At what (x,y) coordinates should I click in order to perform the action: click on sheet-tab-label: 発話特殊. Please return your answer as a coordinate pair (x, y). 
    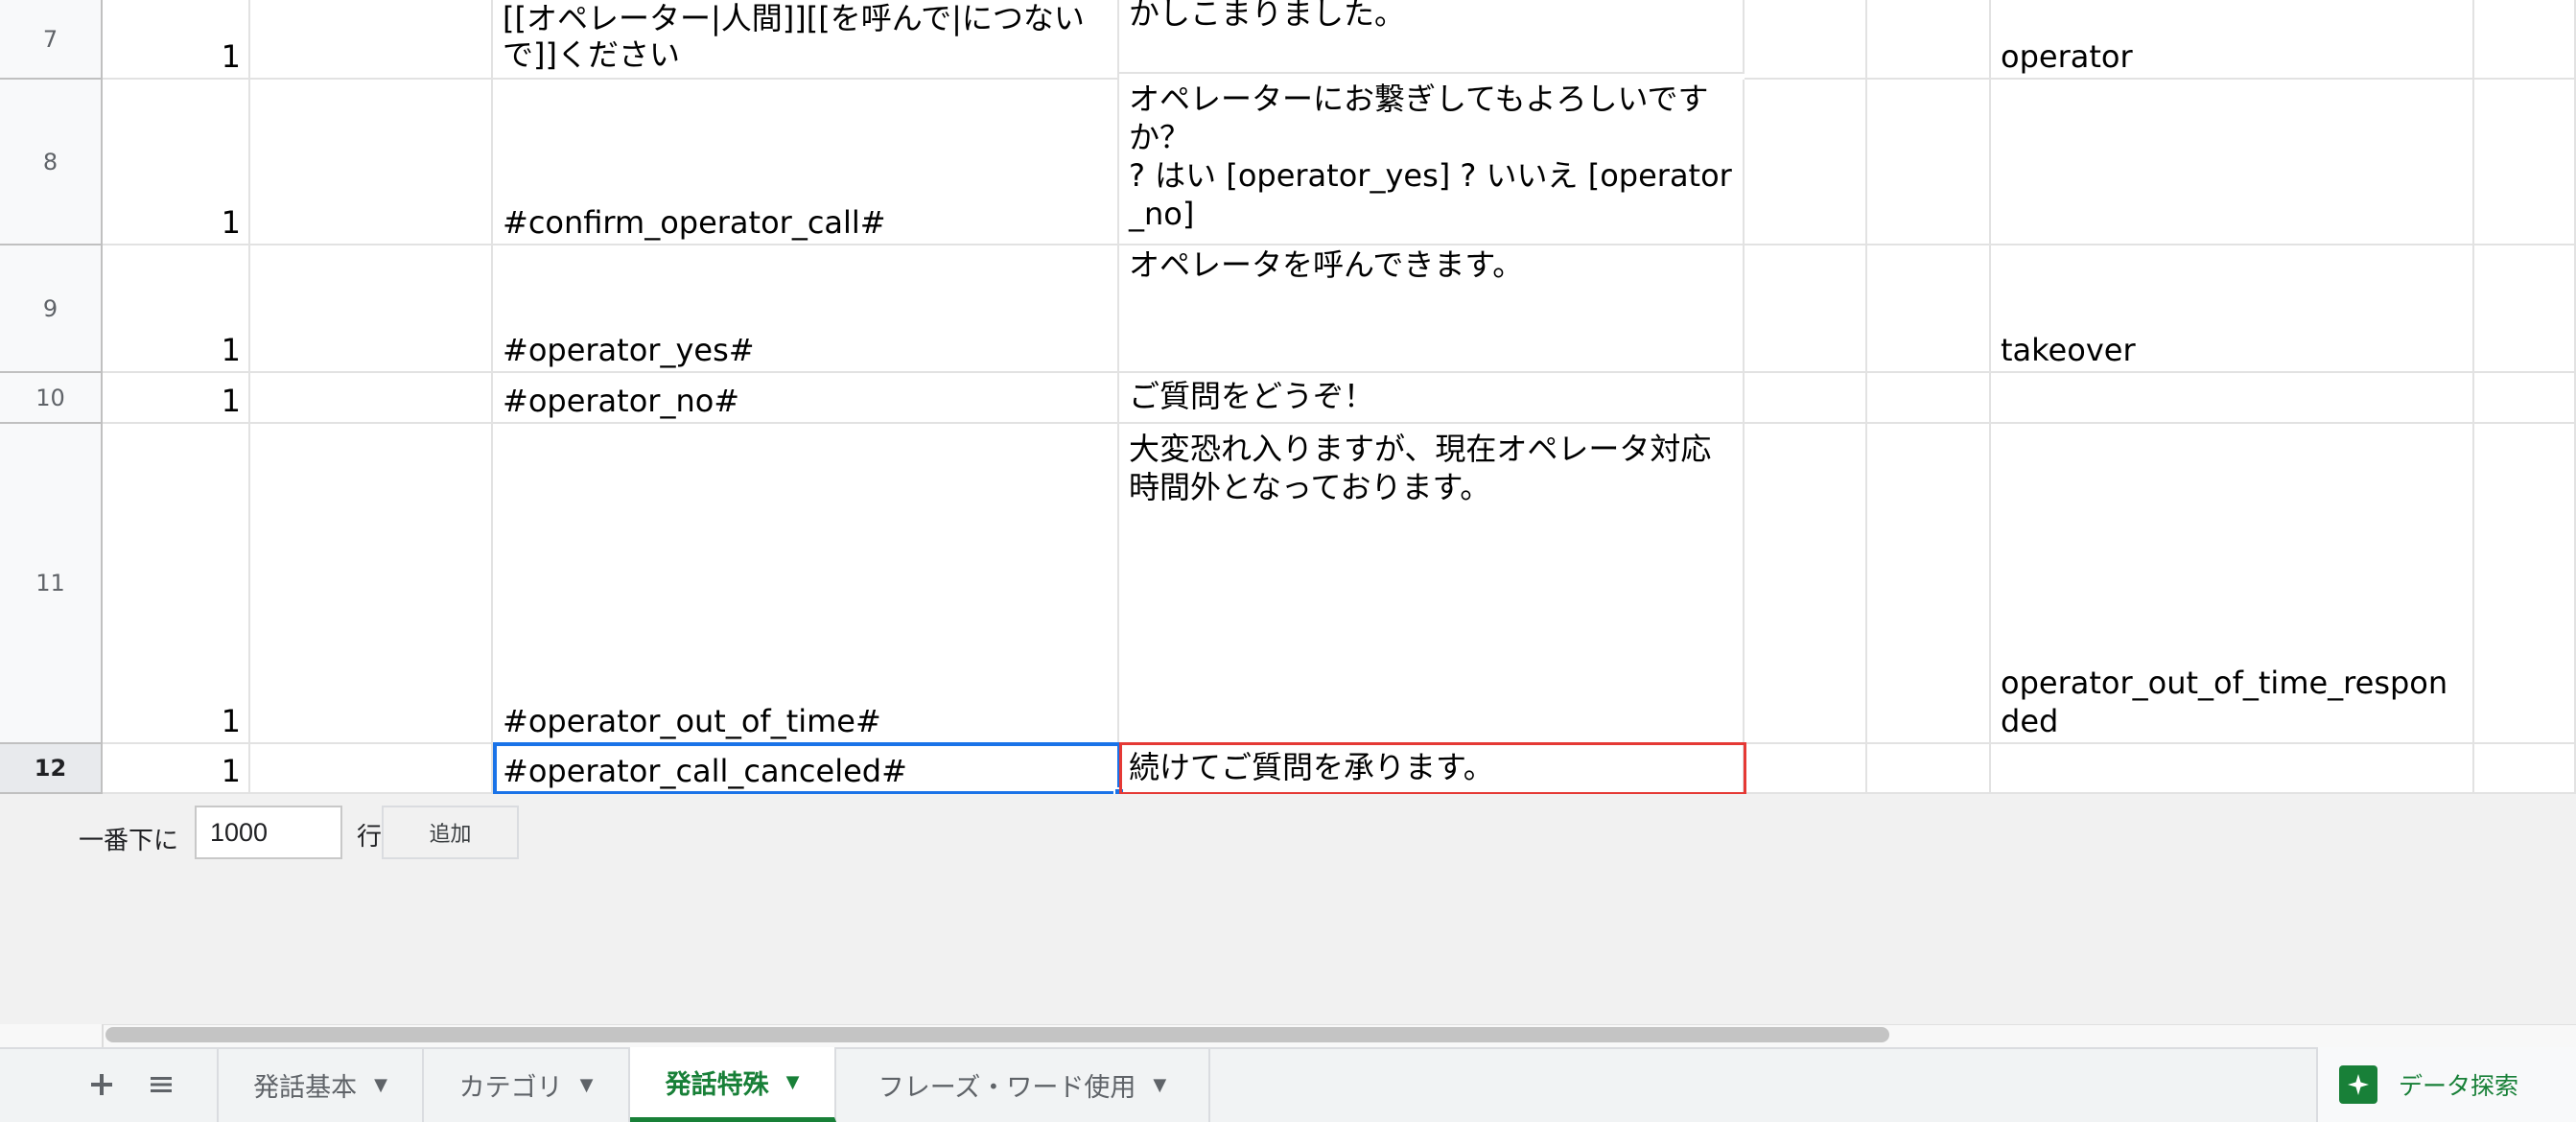
    Looking at the image, I should click on (717, 1085).